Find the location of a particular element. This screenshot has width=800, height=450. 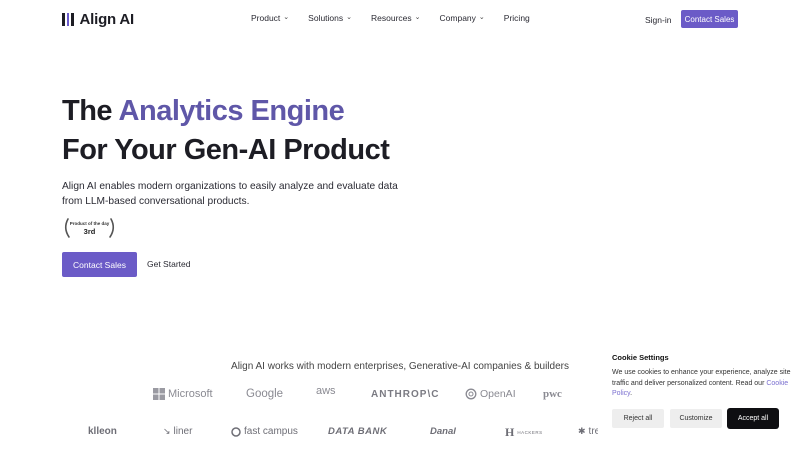

nav-label: Resources is located at coordinates (391, 18).